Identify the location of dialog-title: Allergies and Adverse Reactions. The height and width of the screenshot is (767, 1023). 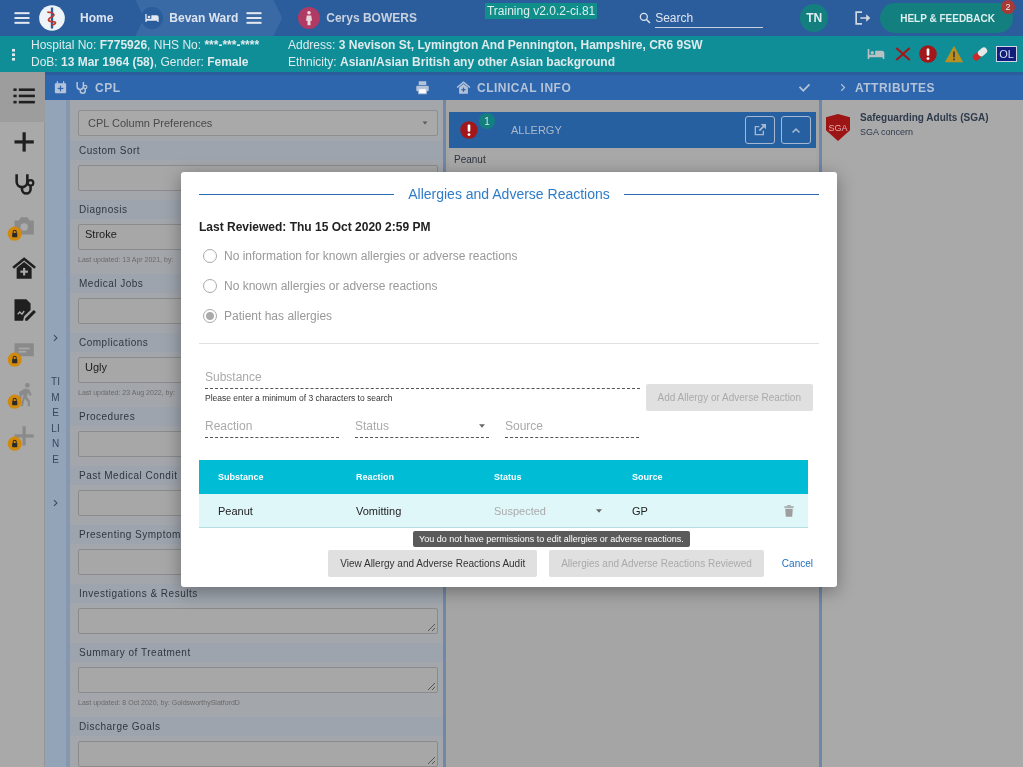
(509, 194).